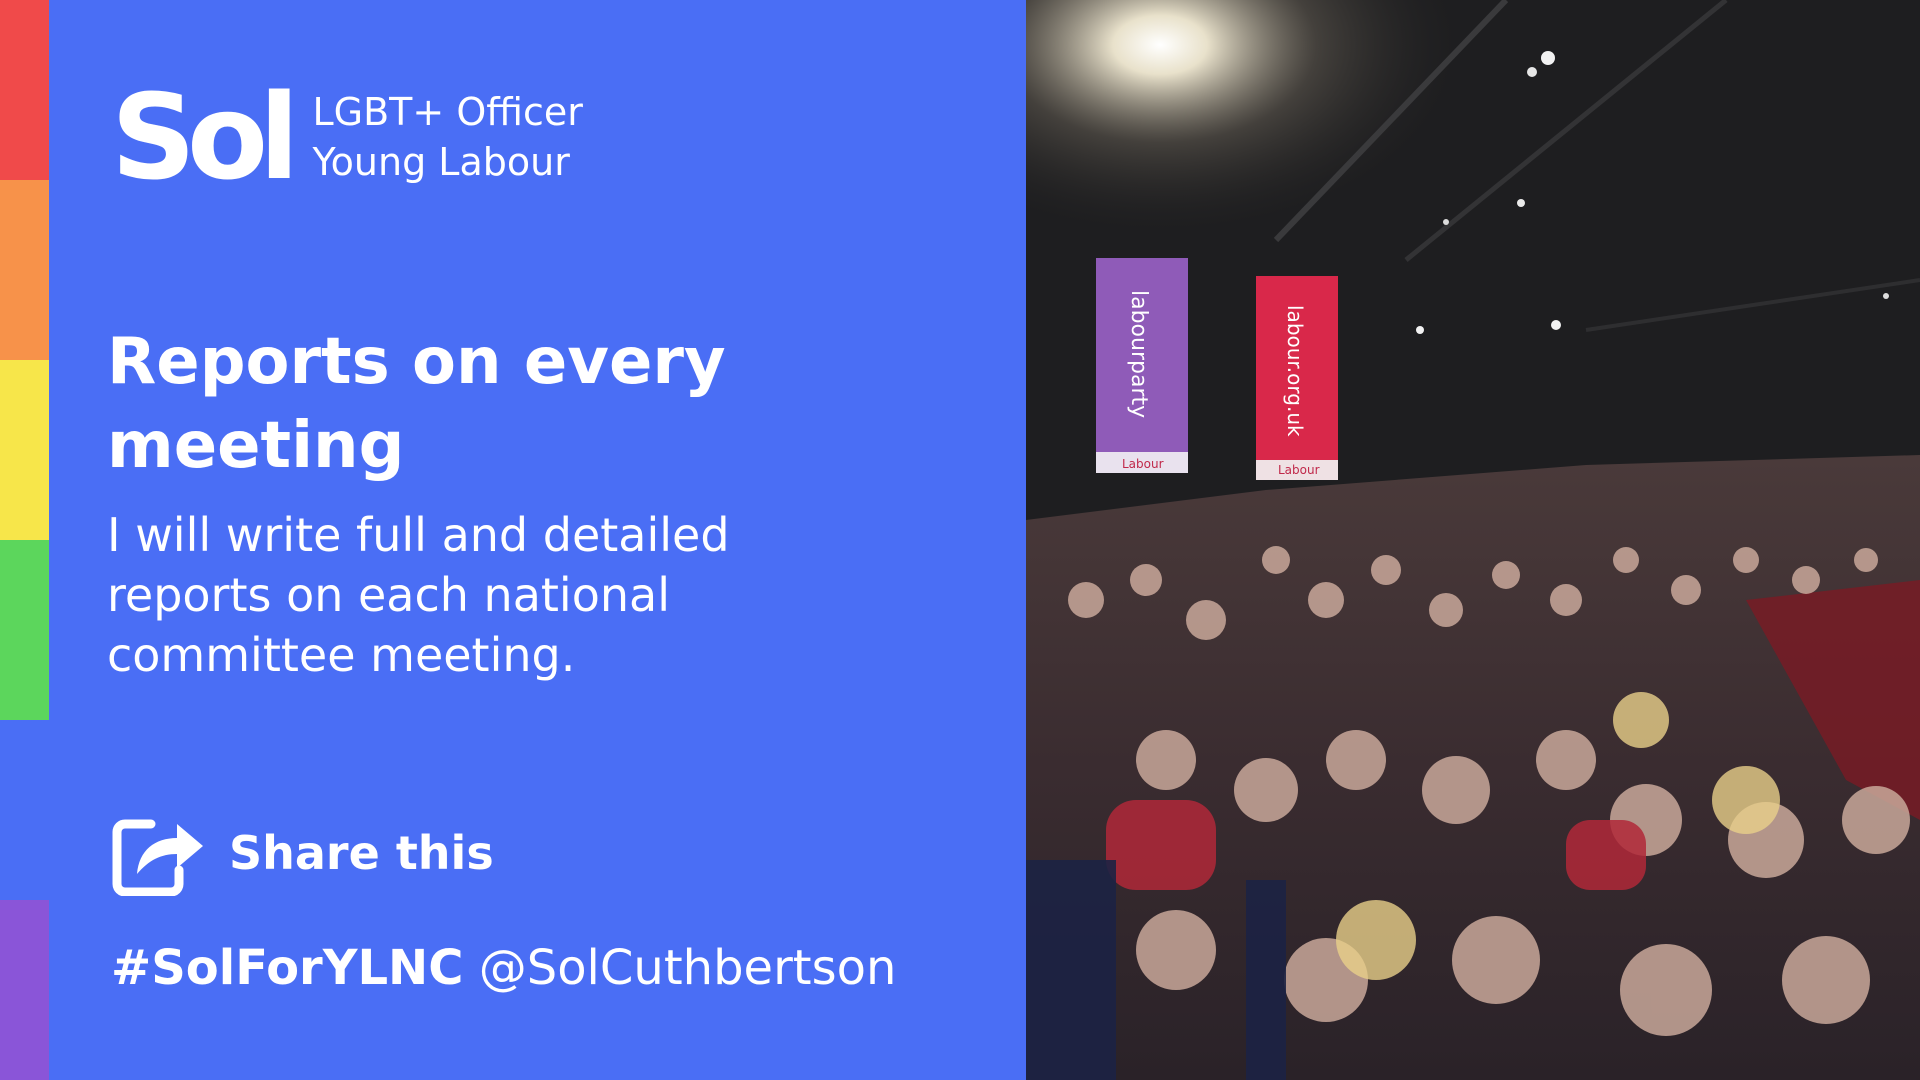 The height and width of the screenshot is (1080, 1920). Describe the element at coordinates (688, 968) in the screenshot. I see `handle-link: @SolCuthbertson` at that location.